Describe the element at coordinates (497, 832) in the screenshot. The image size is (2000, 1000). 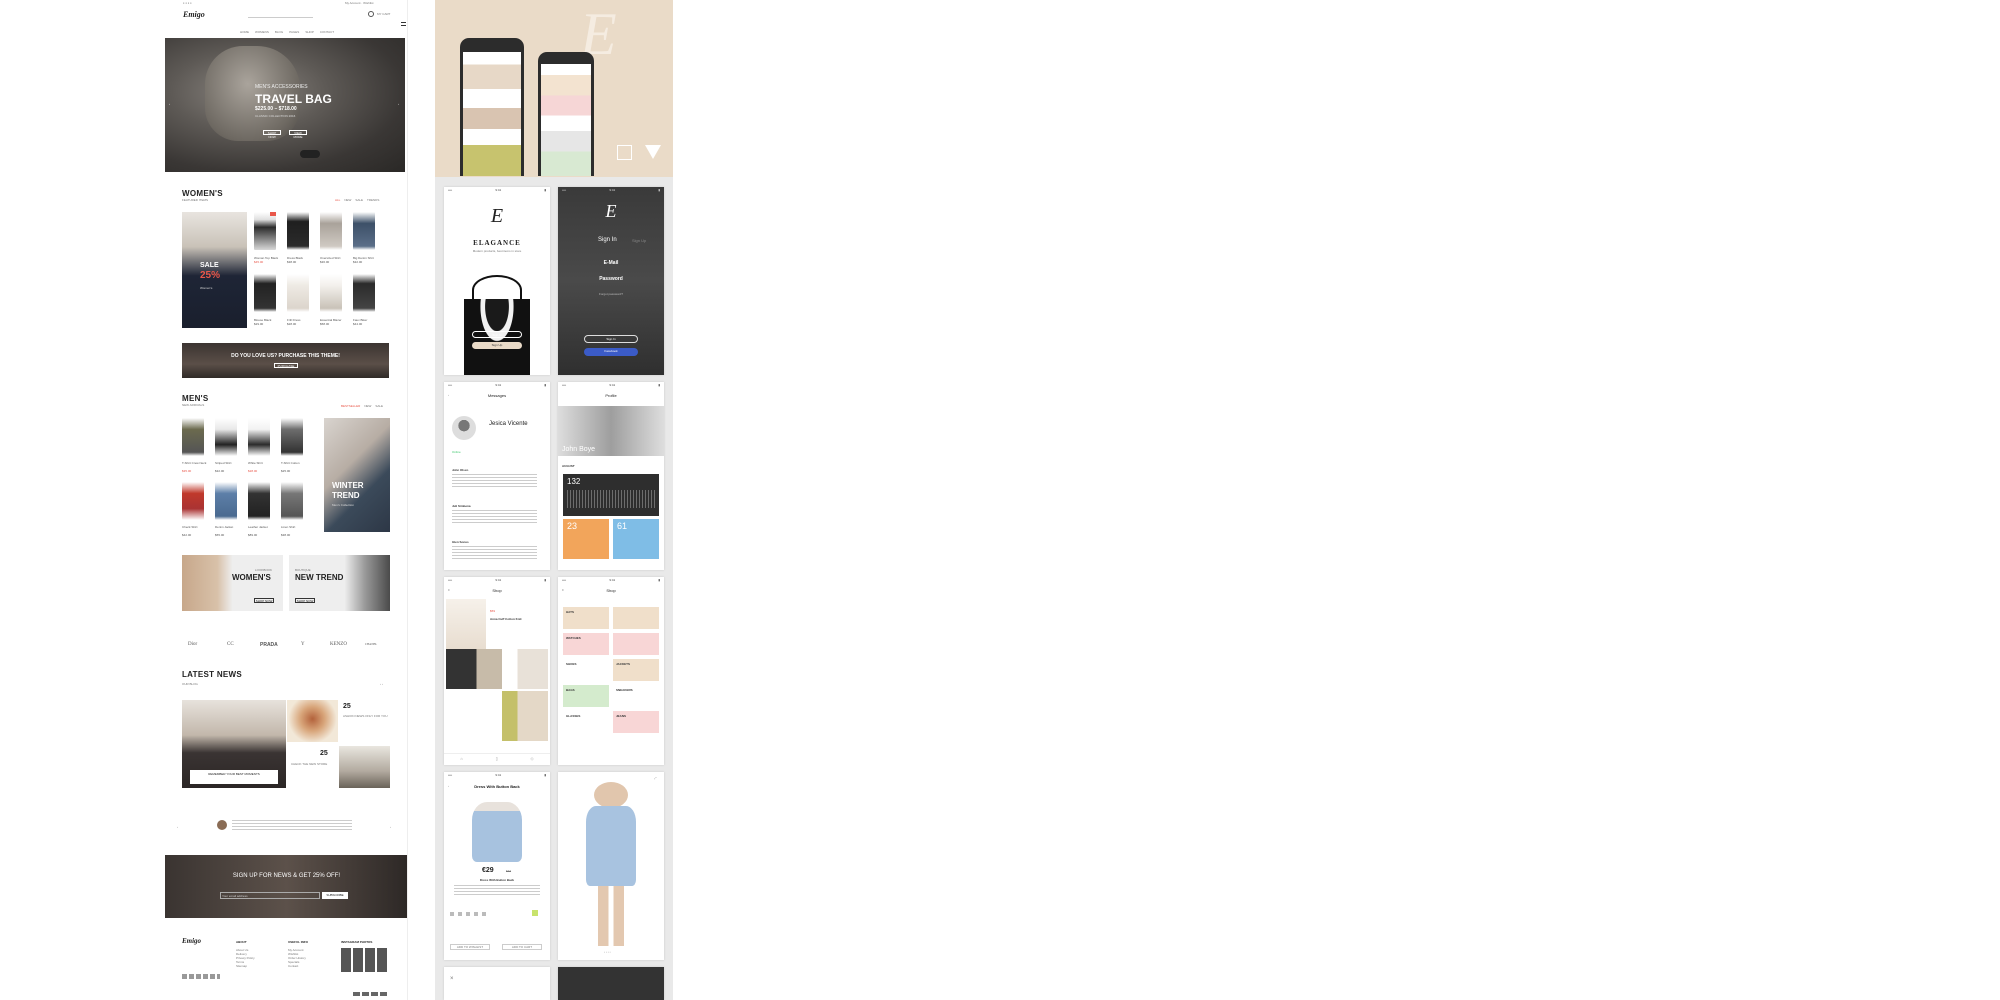
I see `dress-image` at that location.